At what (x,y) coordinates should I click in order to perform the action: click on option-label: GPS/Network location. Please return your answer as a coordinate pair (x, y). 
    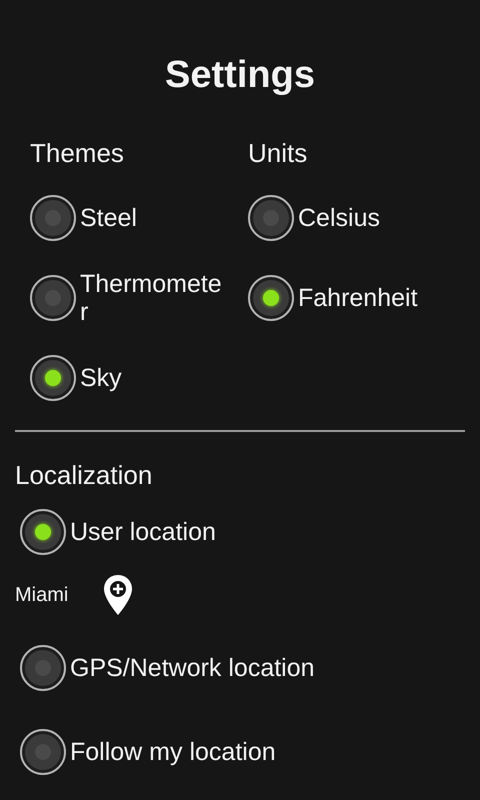
    Looking at the image, I should click on (192, 668).